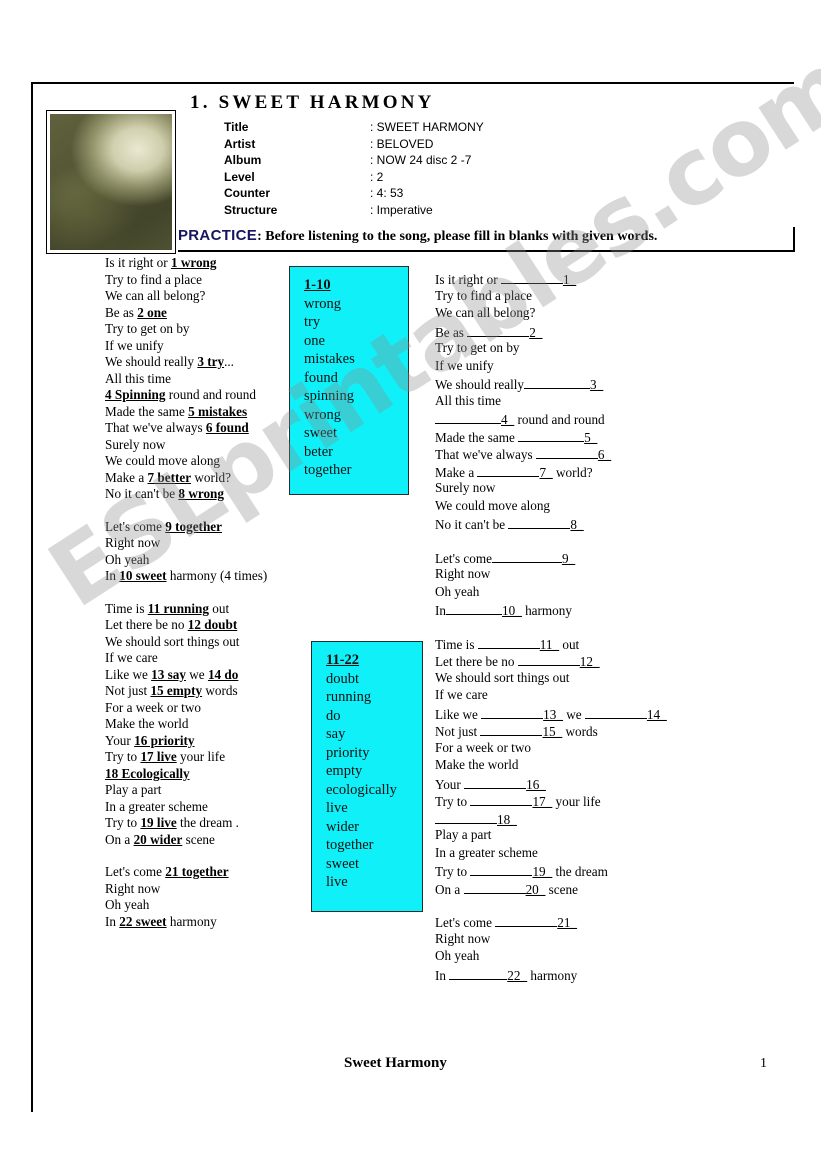  I want to click on gapfill-line: Like we 13_ we 14_, so click(585, 714).